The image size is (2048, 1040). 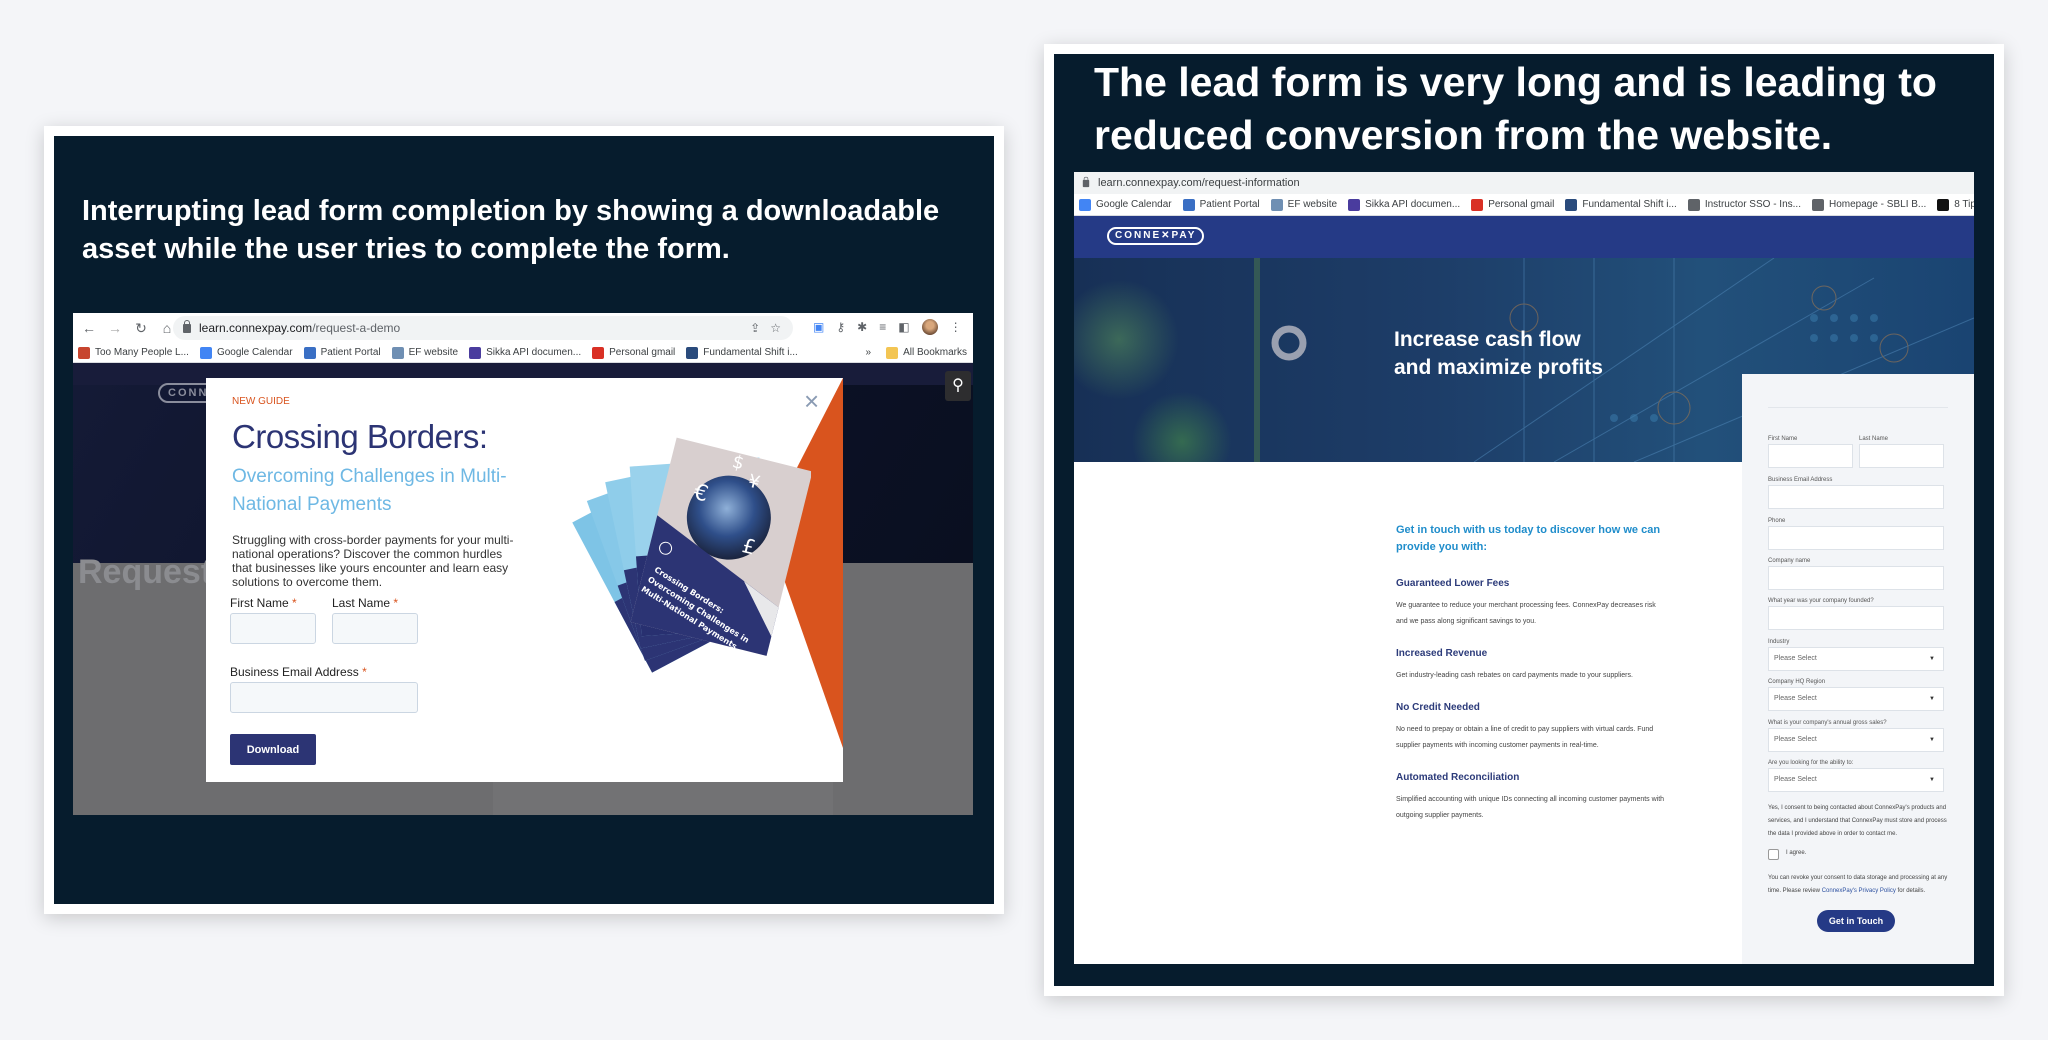 What do you see at coordinates (1524, 183) in the screenshot?
I see `address-bar: learn.connexpay.com/request-information` at bounding box center [1524, 183].